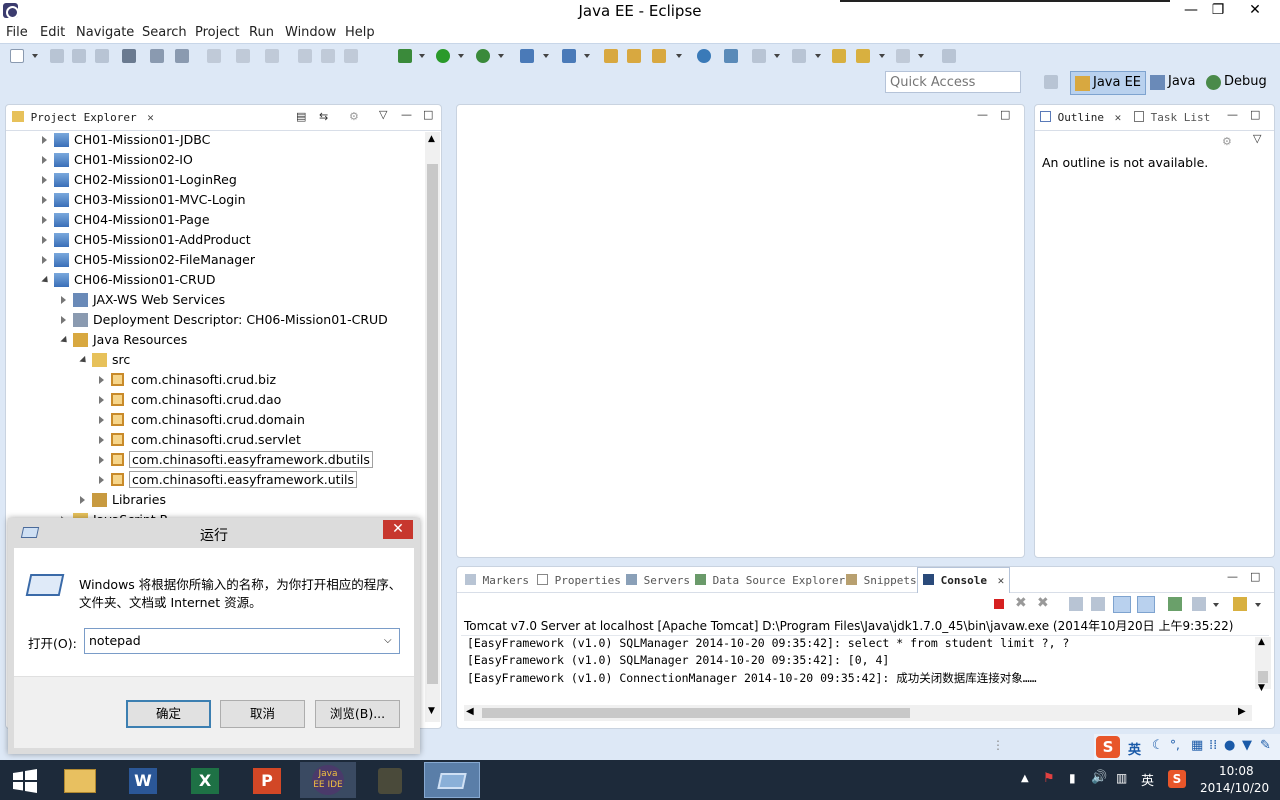 Image resolution: width=1280 pixels, height=800 pixels. I want to click on remove-launch-icon: ✖, so click(1021, 603).